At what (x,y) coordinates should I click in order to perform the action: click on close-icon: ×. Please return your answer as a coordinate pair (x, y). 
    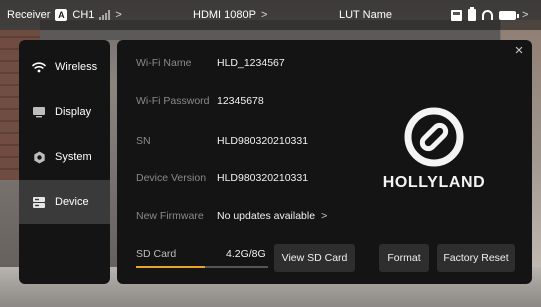
    Looking at the image, I should click on (519, 51).